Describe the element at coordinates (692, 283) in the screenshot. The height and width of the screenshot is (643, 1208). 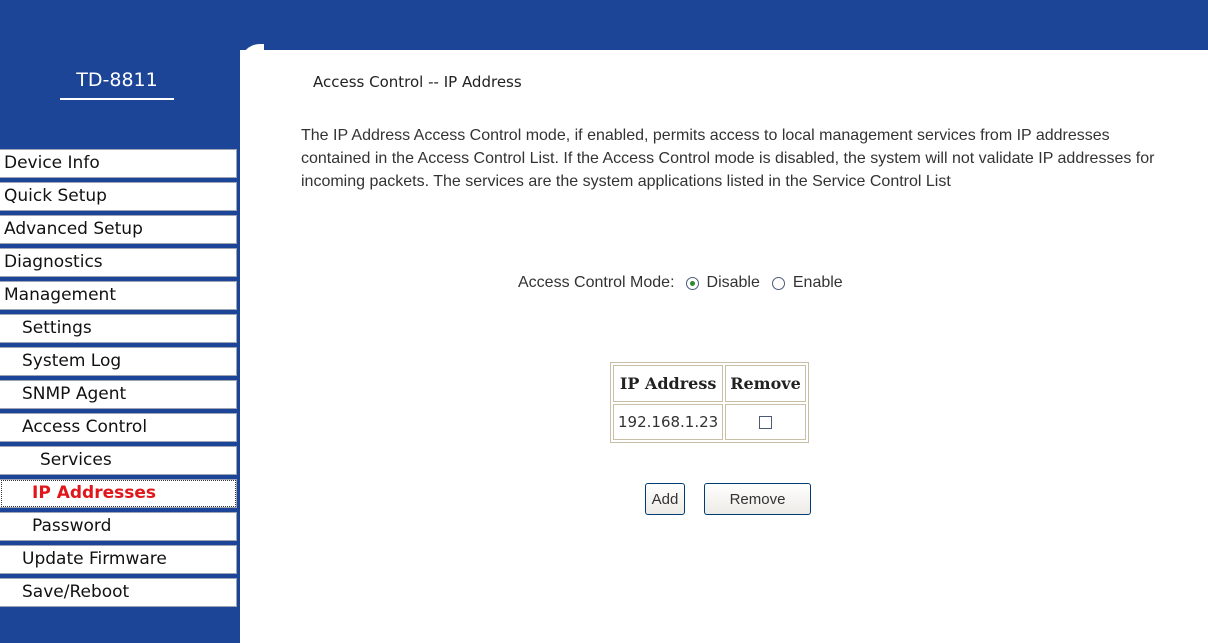
I see `disable-radio` at that location.